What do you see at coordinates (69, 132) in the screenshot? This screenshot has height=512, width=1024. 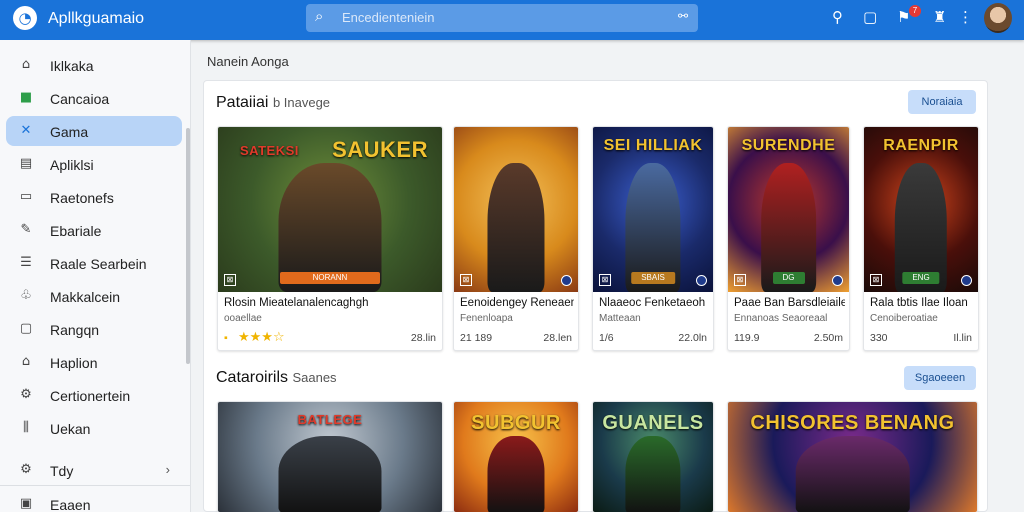 I see `sidebar-item-label: Gama` at bounding box center [69, 132].